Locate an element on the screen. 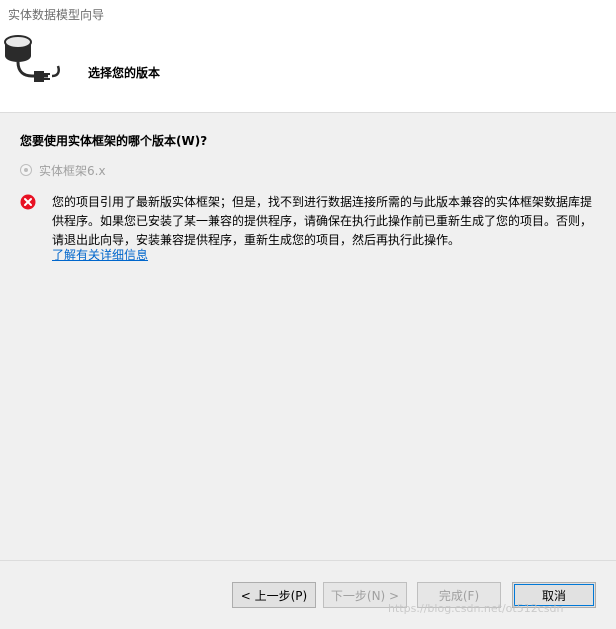 The image size is (616, 629). window-title: 实体数据模型向导 is located at coordinates (56, 15).